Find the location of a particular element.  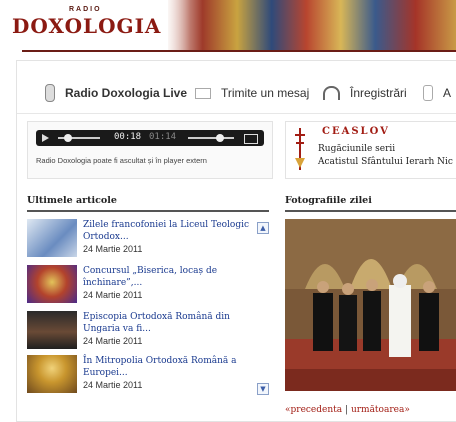

site-header: RADIO DOXOLOGIA is located at coordinates (228, 25).